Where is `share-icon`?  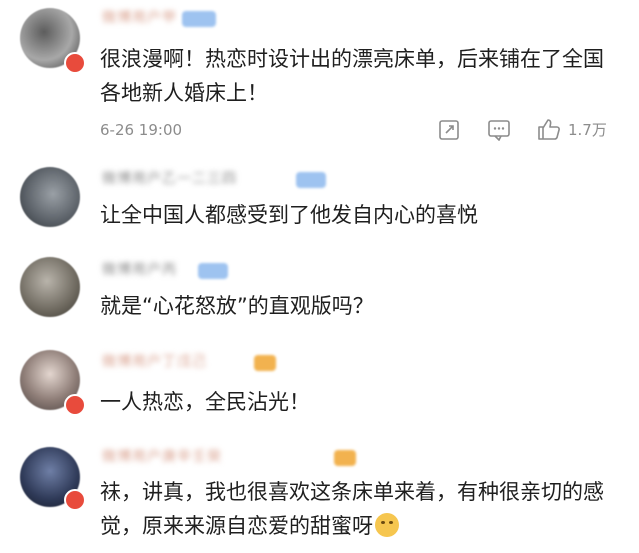 share-icon is located at coordinates (449, 130).